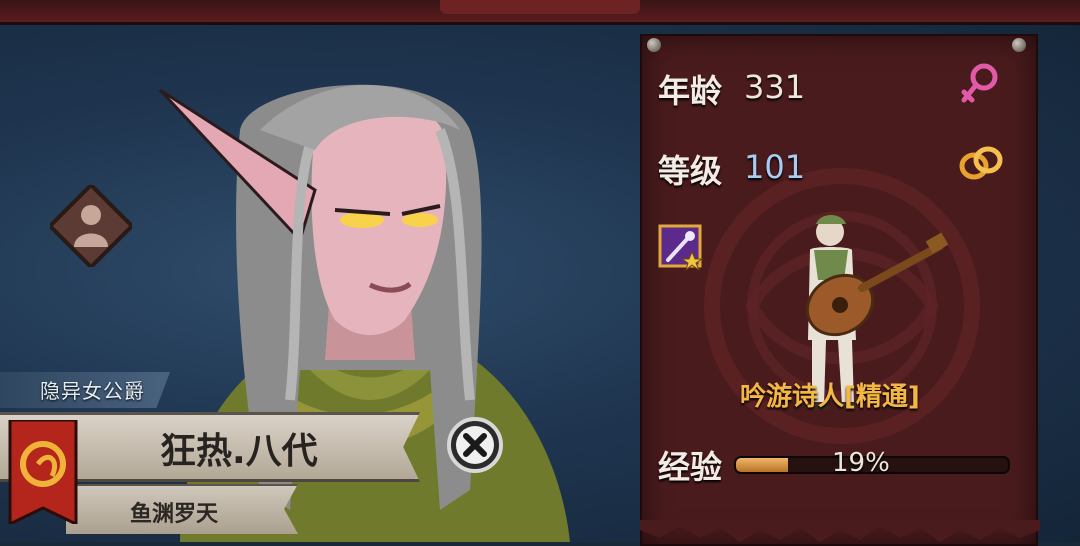 The width and height of the screenshot is (1080, 546). I want to click on exp-percent: 19%, so click(861, 463).